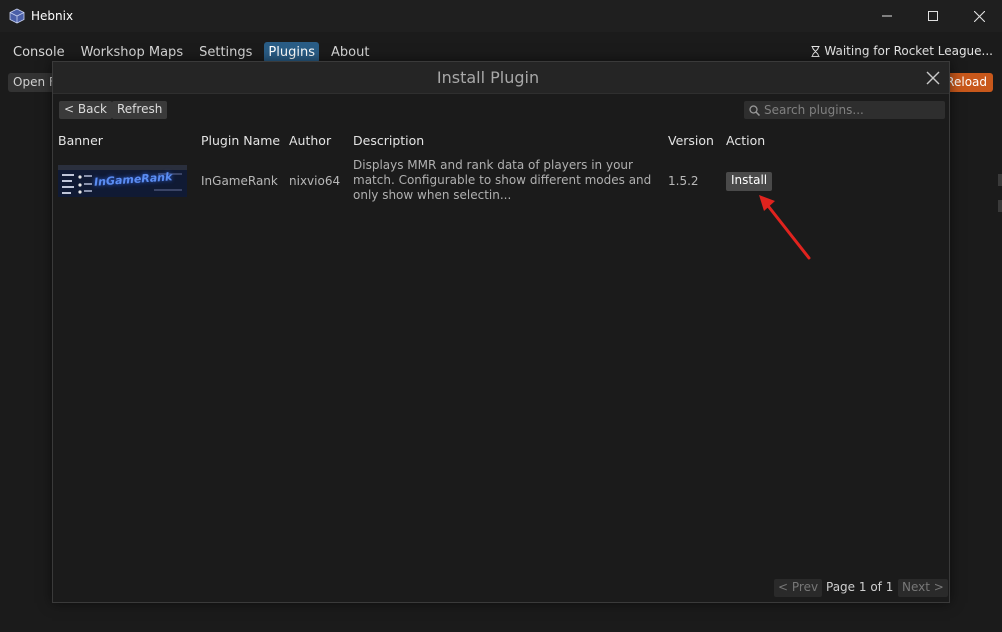 Image resolution: width=1002 pixels, height=632 pixels. What do you see at coordinates (39, 52) in the screenshot?
I see `menu-console: Console` at bounding box center [39, 52].